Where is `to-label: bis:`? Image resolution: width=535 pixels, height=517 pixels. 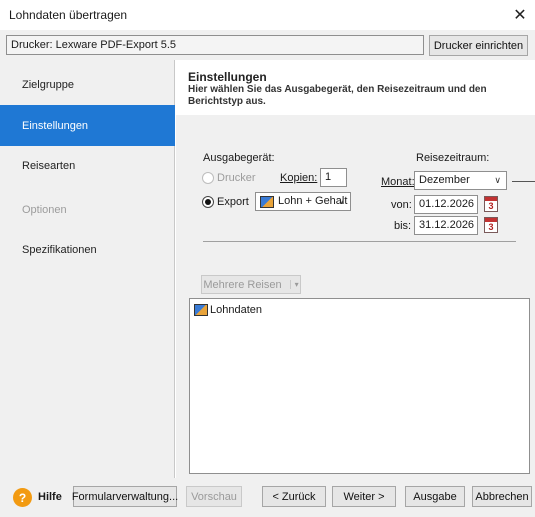
to-label: bis: is located at coordinates (403, 226).